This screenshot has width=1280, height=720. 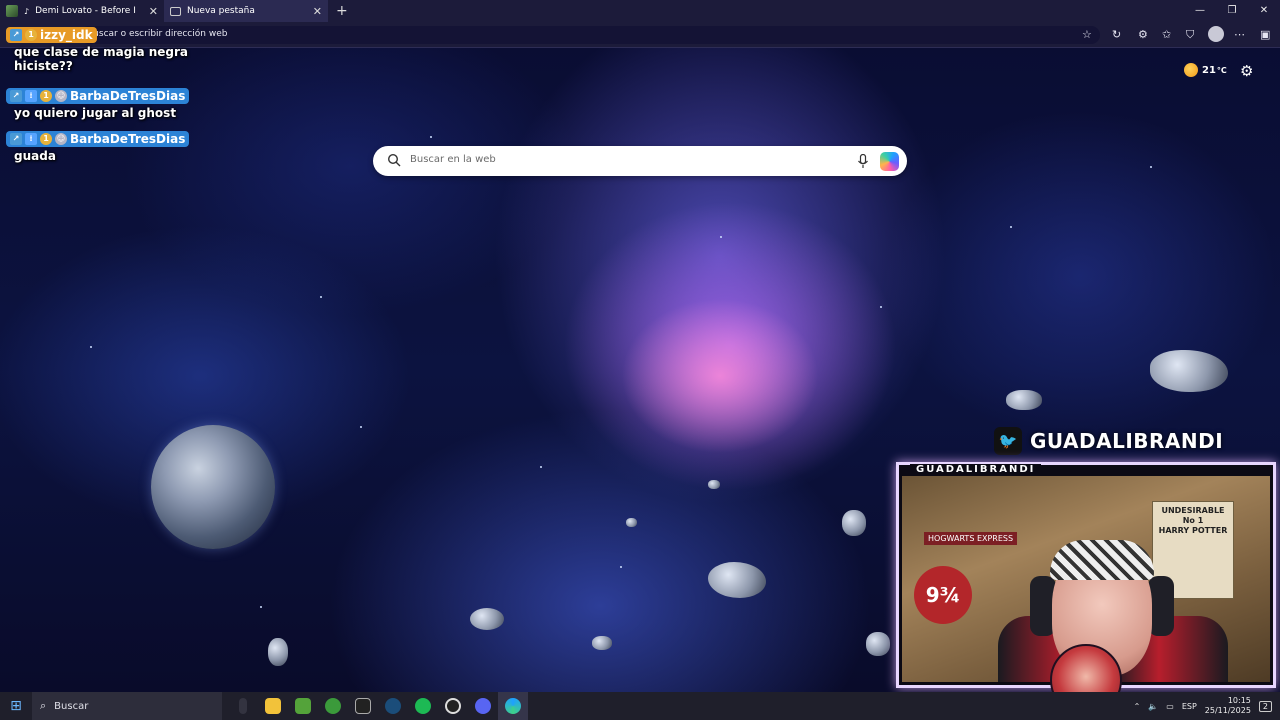 I want to click on webcam-label: GUADALIBRANDI, so click(x=976, y=469).